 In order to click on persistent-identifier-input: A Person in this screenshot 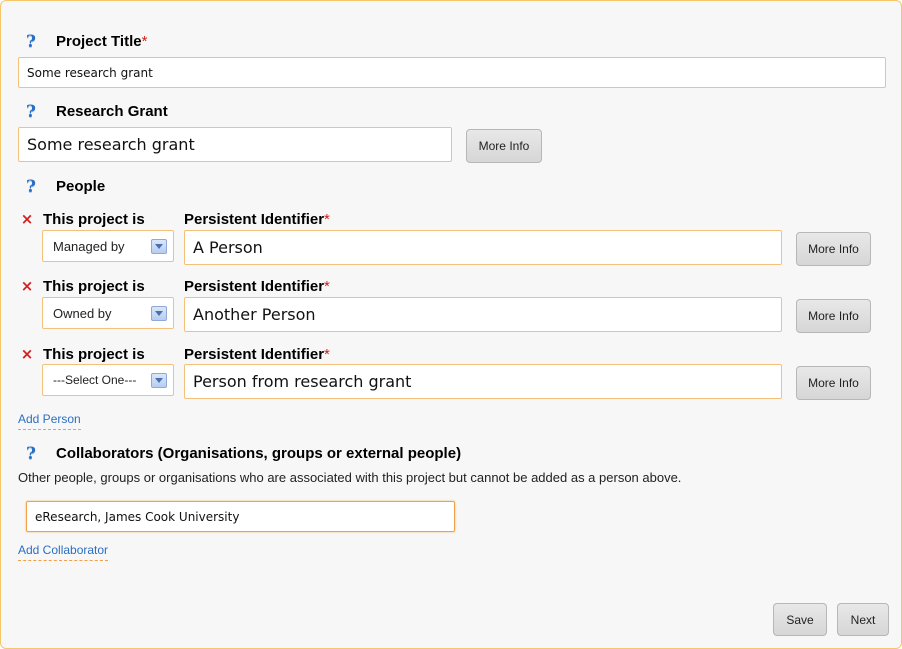, I will do `click(483, 247)`.